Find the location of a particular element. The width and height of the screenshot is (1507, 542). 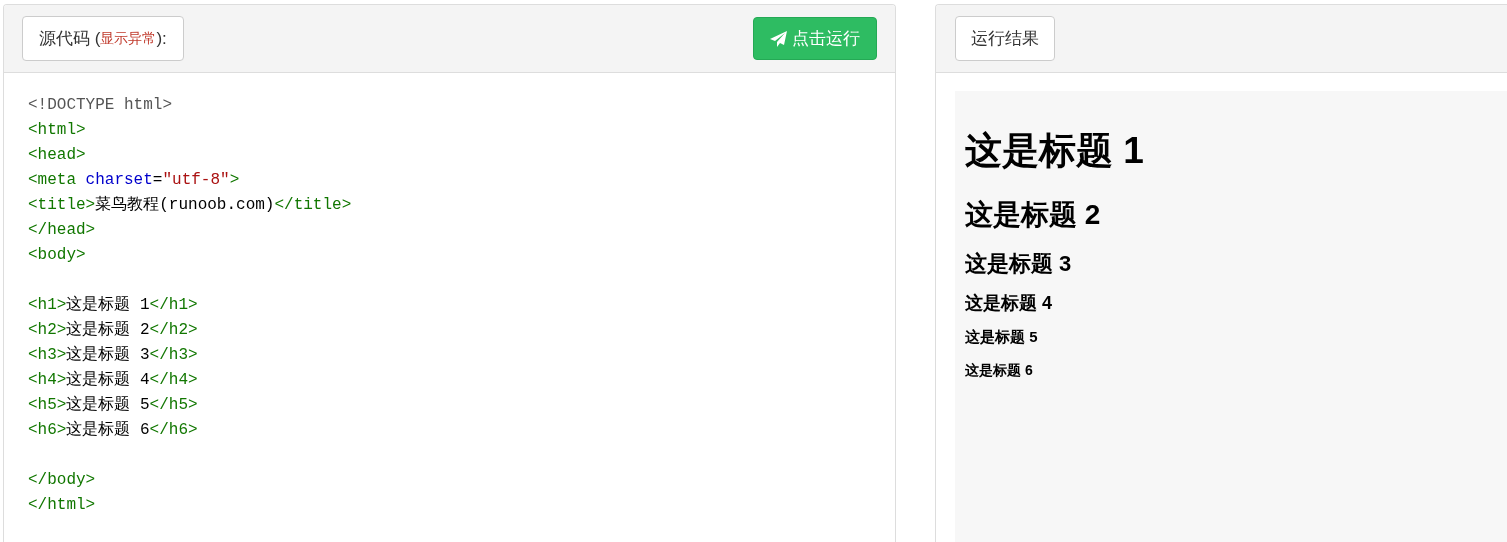

code-line: <!DOCTYPE html> is located at coordinates (100, 105).